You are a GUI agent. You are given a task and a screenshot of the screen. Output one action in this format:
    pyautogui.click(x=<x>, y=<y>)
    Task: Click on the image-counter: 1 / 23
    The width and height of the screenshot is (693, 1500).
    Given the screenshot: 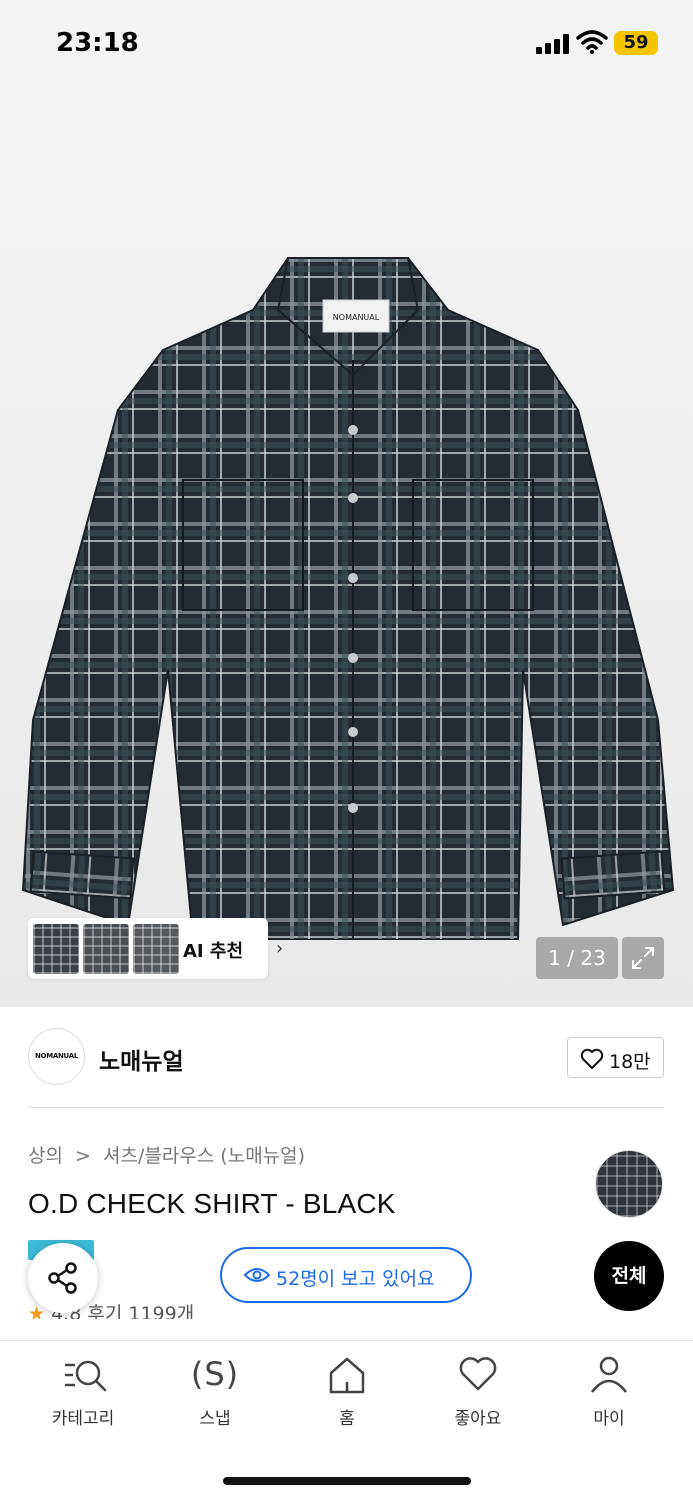 What is the action you would take?
    pyautogui.click(x=577, y=958)
    